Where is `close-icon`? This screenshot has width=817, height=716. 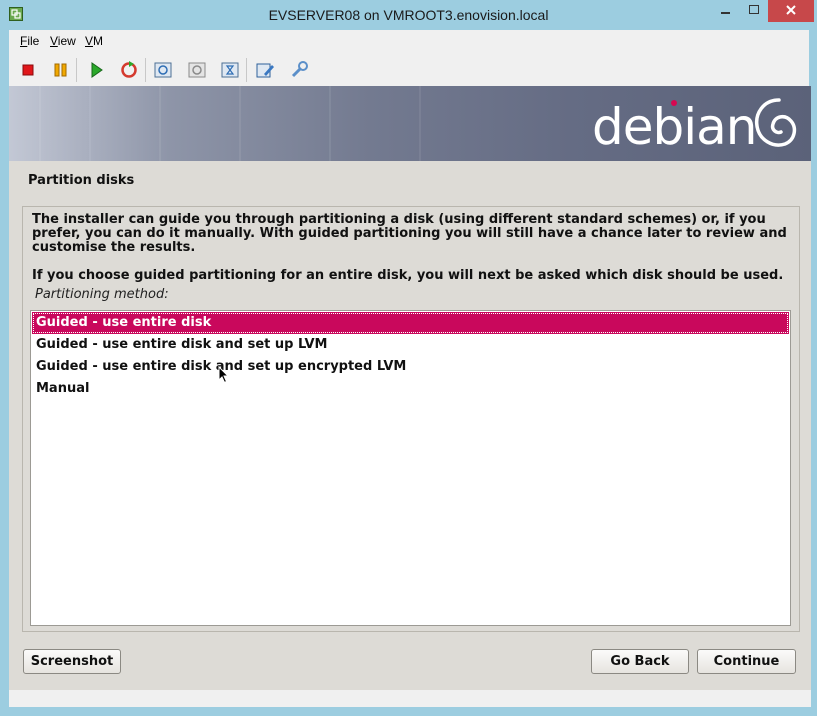
close-icon is located at coordinates (791, 10).